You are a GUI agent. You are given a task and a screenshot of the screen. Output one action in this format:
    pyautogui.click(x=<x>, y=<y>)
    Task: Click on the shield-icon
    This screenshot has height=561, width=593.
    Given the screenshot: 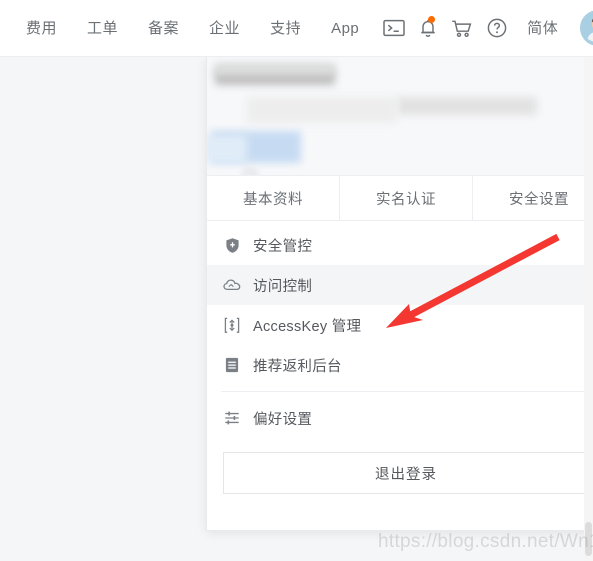 What is the action you would take?
    pyautogui.click(x=232, y=245)
    